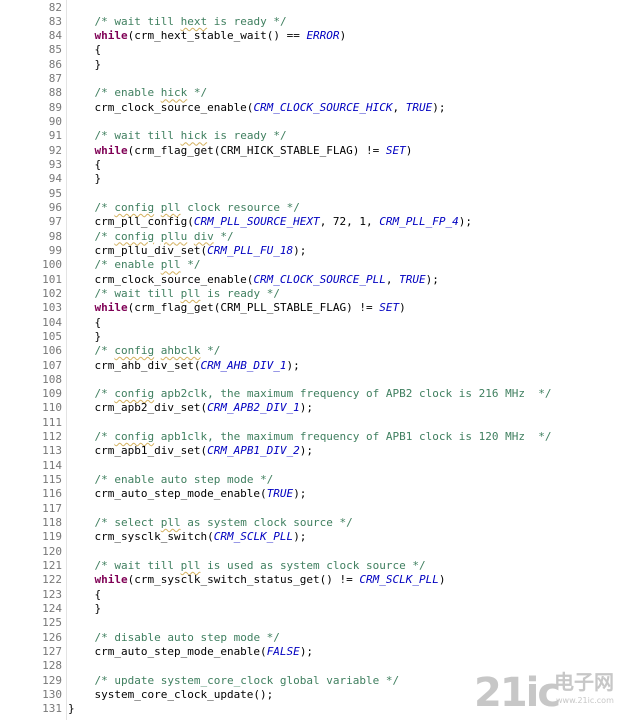  I want to click on line-number: 124, so click(52, 608).